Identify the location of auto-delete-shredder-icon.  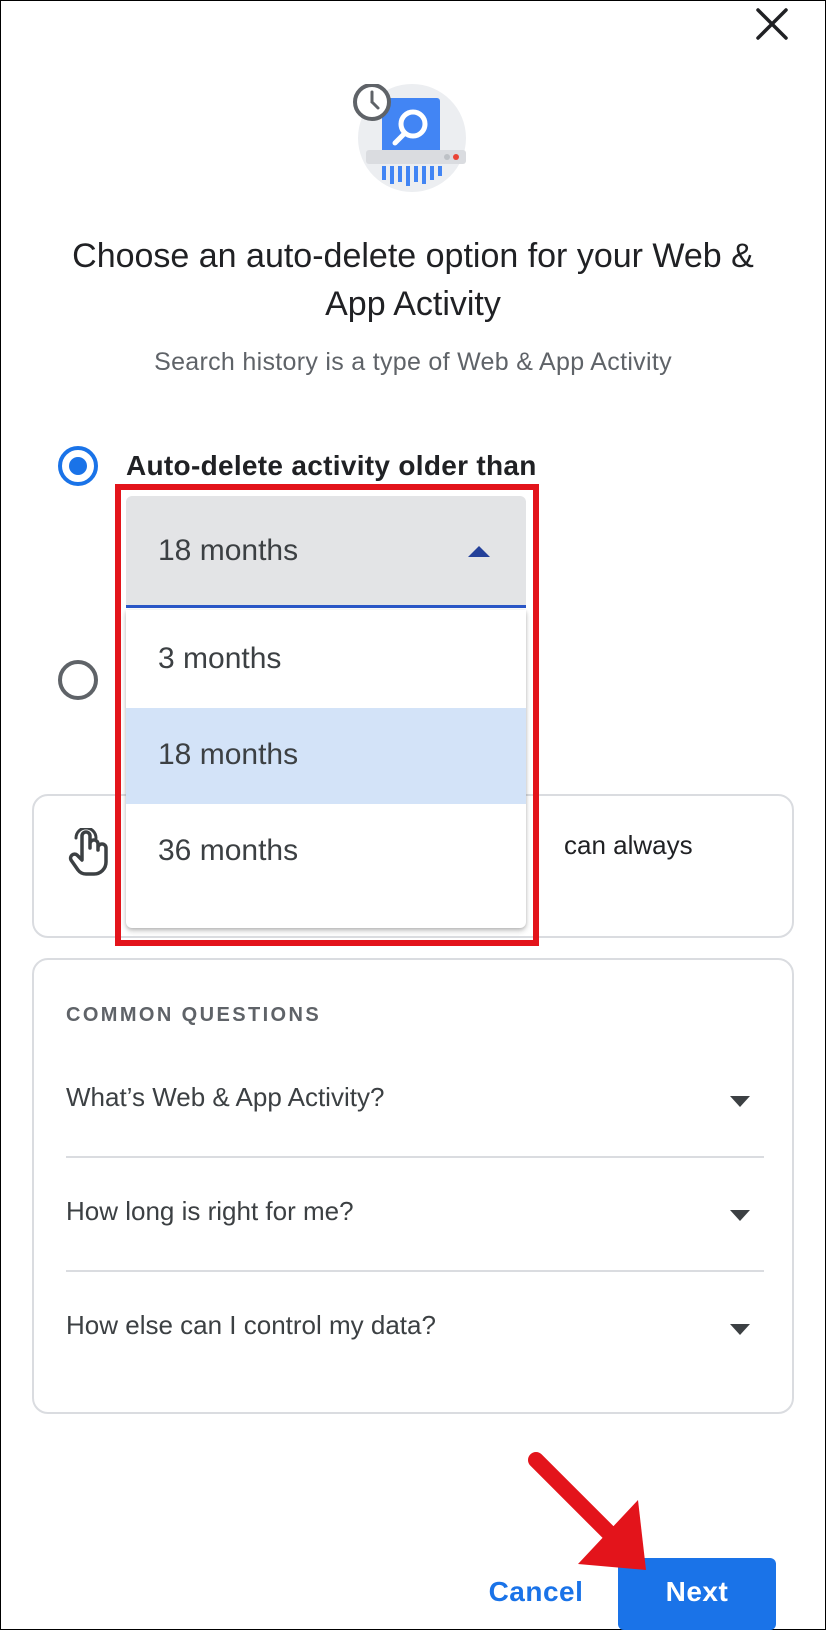
(412, 138).